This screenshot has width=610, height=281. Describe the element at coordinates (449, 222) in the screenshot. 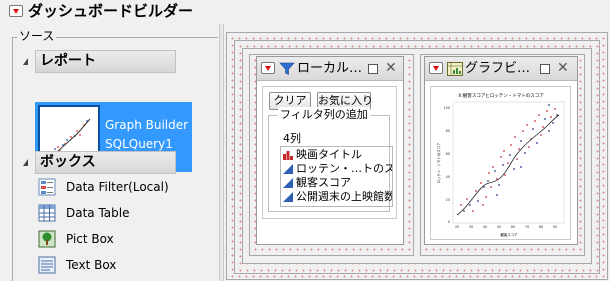

I see `y-tick-label: 0` at that location.